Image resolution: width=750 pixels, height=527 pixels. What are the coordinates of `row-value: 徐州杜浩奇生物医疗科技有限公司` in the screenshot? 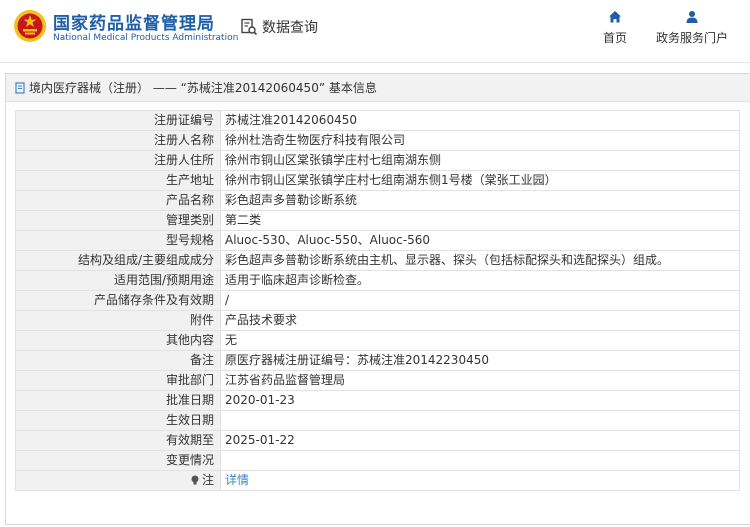 It's located at (480, 140).